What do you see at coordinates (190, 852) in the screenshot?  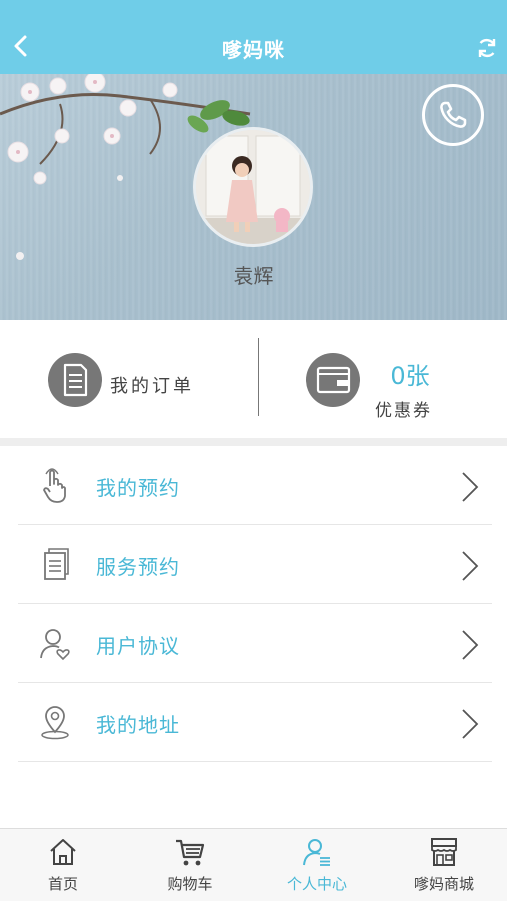 I see `cart-icon` at bounding box center [190, 852].